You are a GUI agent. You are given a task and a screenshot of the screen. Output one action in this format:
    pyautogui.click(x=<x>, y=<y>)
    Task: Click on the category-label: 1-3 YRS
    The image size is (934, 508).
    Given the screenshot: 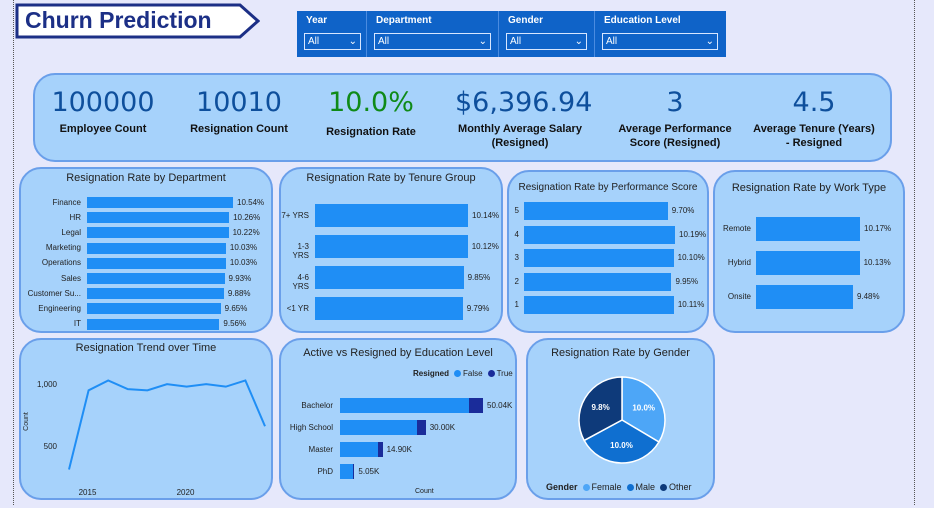 What is the action you would take?
    pyautogui.click(x=300, y=250)
    